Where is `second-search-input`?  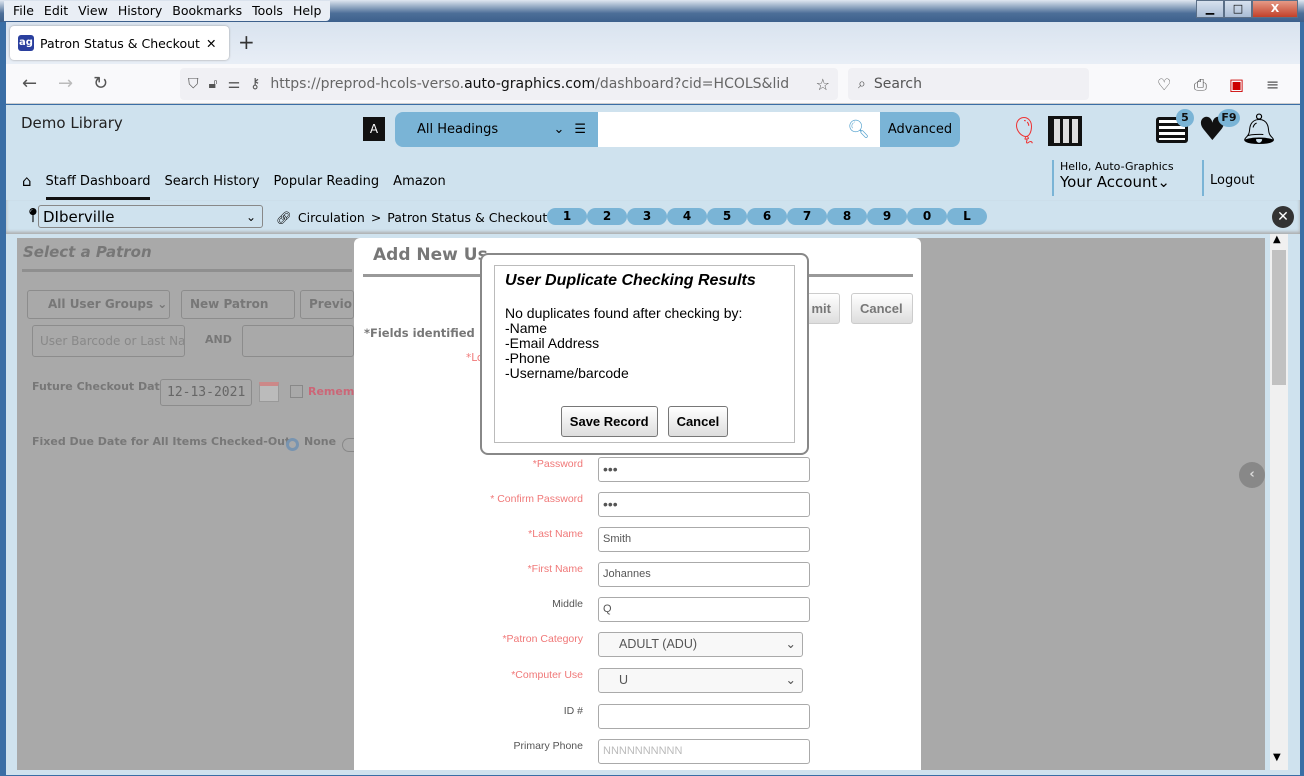 second-search-input is located at coordinates (298, 341).